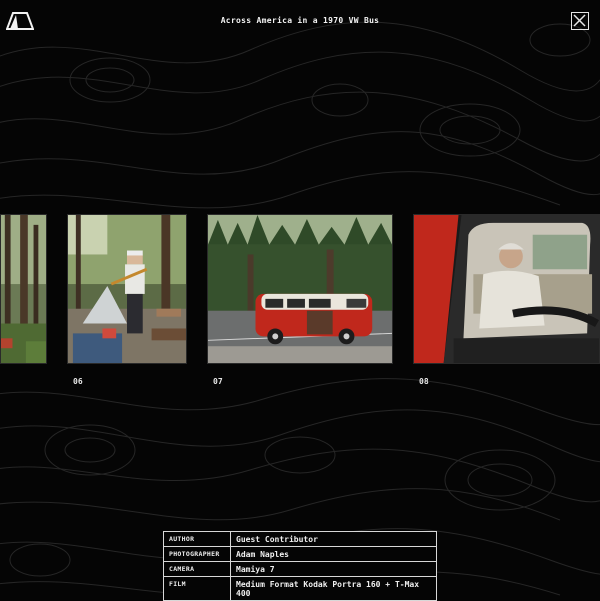 The height and width of the screenshot is (601, 600). What do you see at coordinates (78, 381) in the screenshot?
I see `photo-number-06: 06` at bounding box center [78, 381].